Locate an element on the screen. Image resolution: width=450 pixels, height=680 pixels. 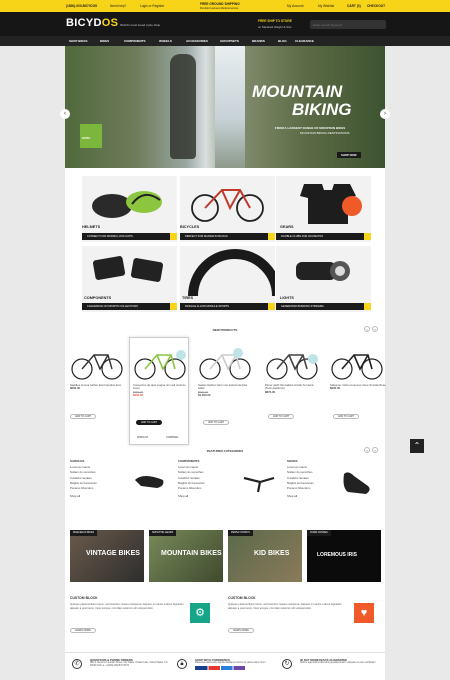
shipping-sub: Flexible business Medical service is located at coordinates (219, 8).